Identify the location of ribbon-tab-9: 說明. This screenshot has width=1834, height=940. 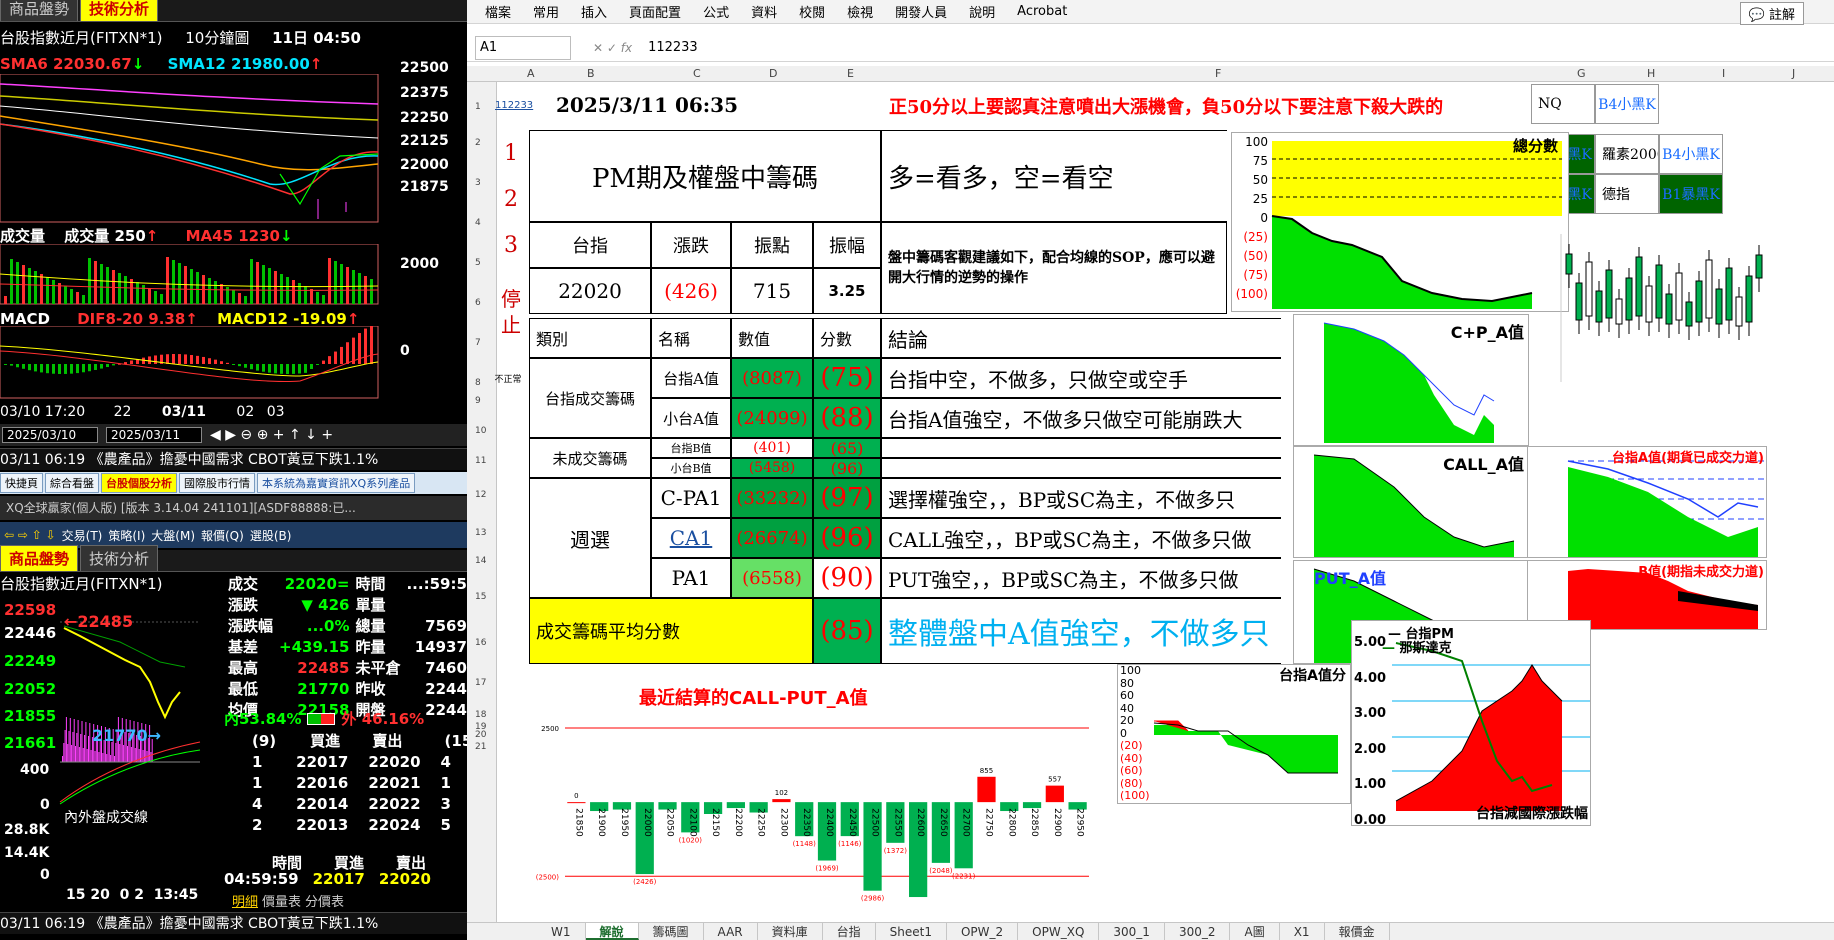
(982, 11).